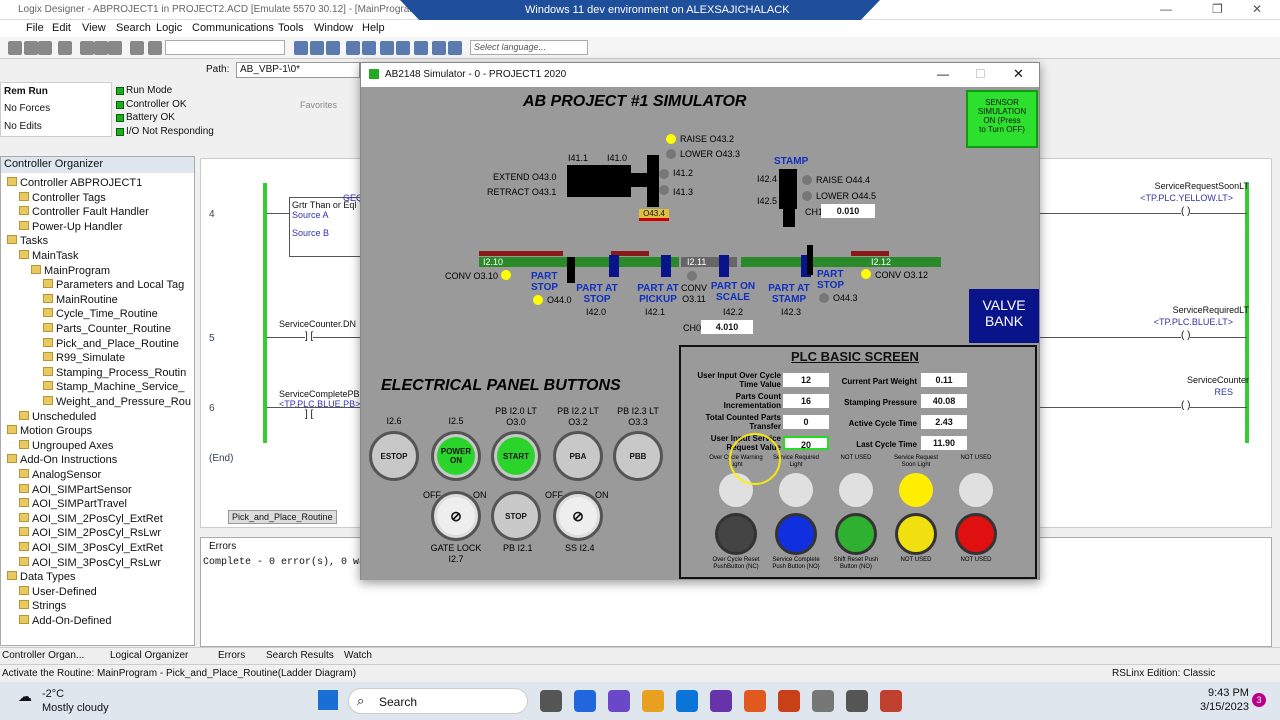  I want to click on maximize-icon: ❐, so click(1217, 9).